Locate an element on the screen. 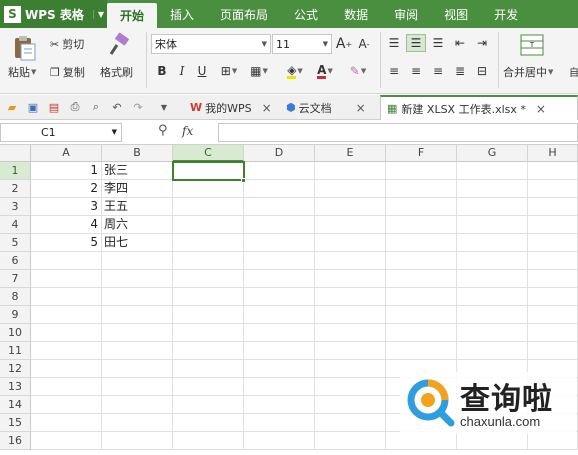 This screenshot has width=578, height=455. column-header-g: G is located at coordinates (492, 153).